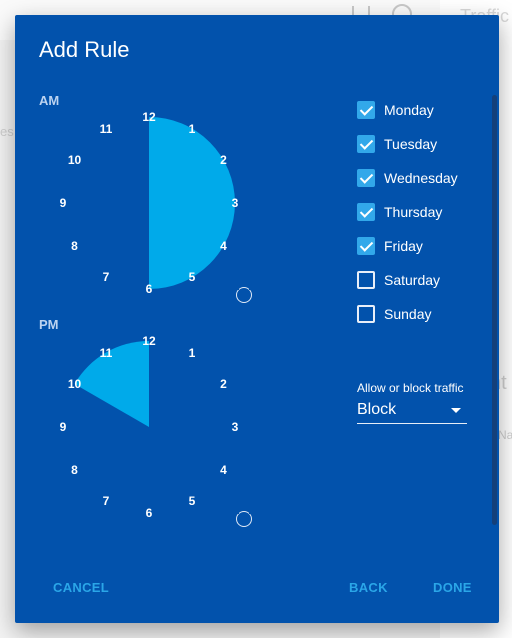  What do you see at coordinates (244, 294) in the screenshot?
I see `am-clock-toggle-icon` at bounding box center [244, 294].